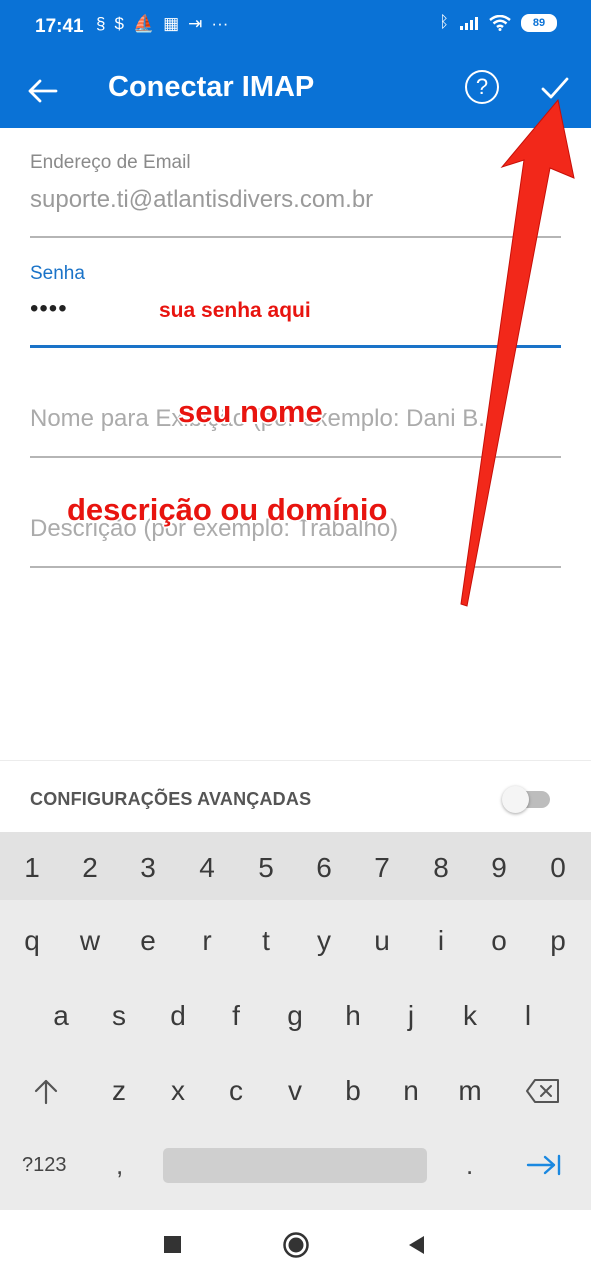 The height and width of the screenshot is (1280, 591). I want to click on period-key: ., so click(469, 1165).